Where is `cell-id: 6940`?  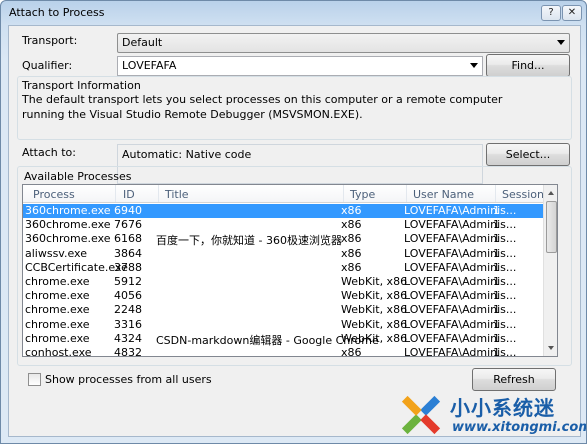 cell-id: 6940 is located at coordinates (128, 210).